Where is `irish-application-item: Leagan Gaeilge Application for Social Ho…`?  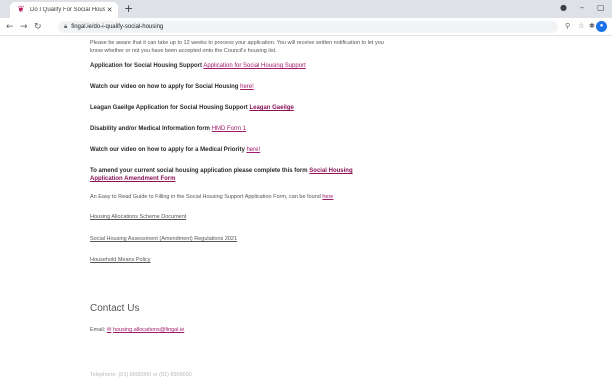
irish-application-item: Leagan Gaeilge Application for Social Ho… is located at coordinates (240, 108).